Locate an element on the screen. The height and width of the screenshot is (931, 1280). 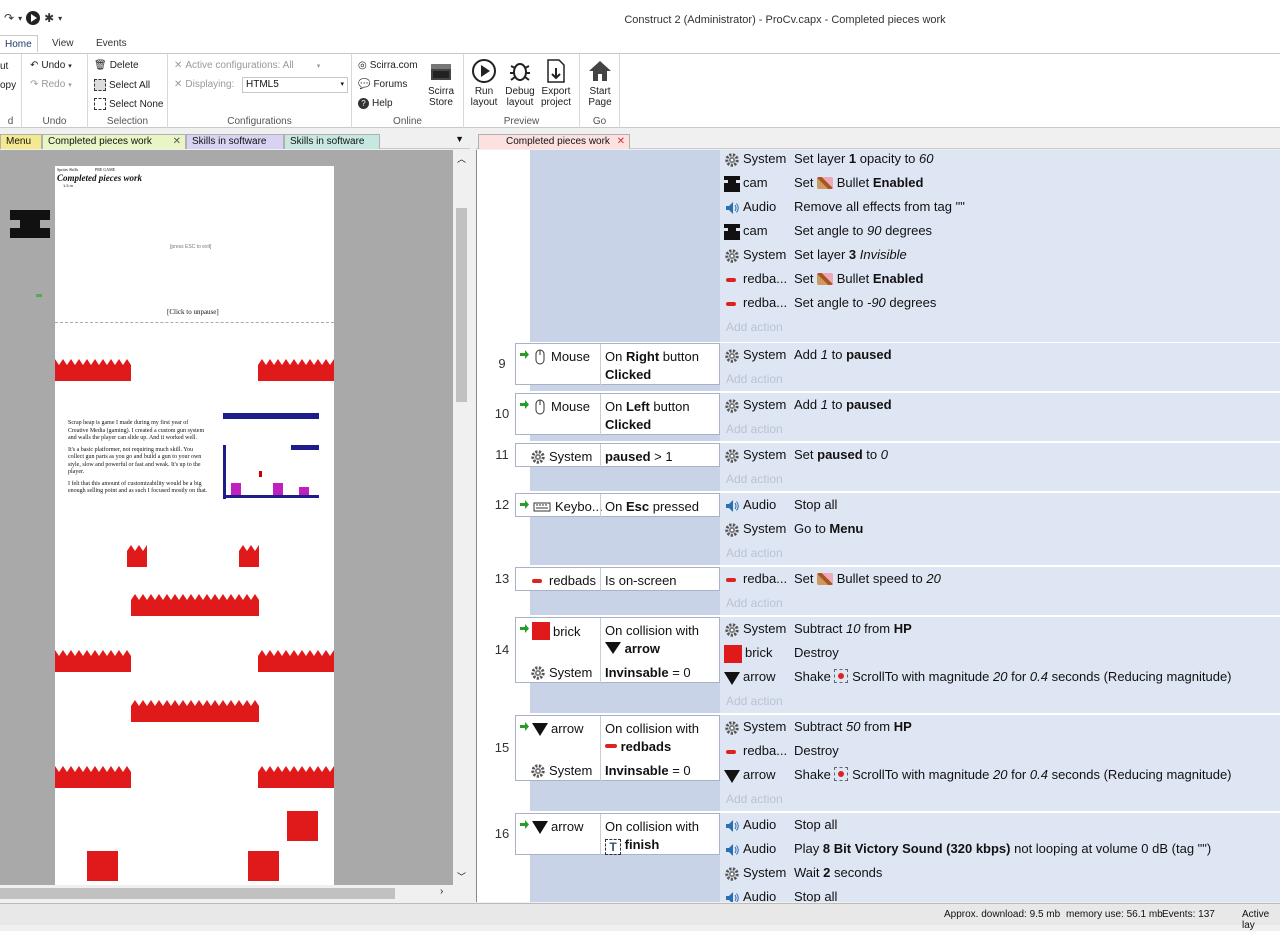
action-row: Audio Remove all effects from tag "" is located at coordinates (1000, 207).